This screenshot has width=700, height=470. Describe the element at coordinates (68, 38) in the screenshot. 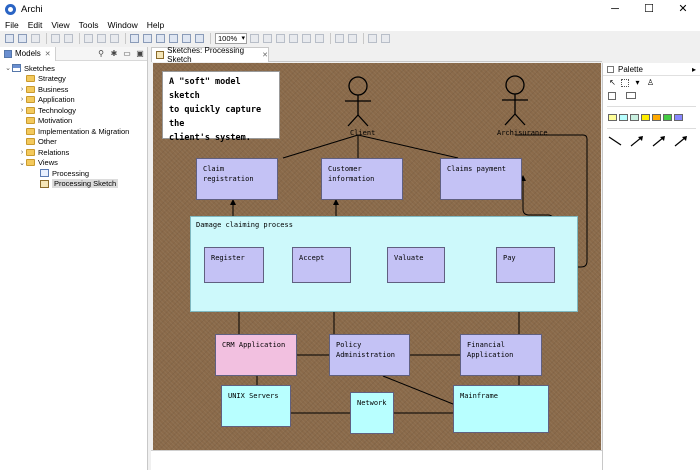

I see `redo-icon` at that location.